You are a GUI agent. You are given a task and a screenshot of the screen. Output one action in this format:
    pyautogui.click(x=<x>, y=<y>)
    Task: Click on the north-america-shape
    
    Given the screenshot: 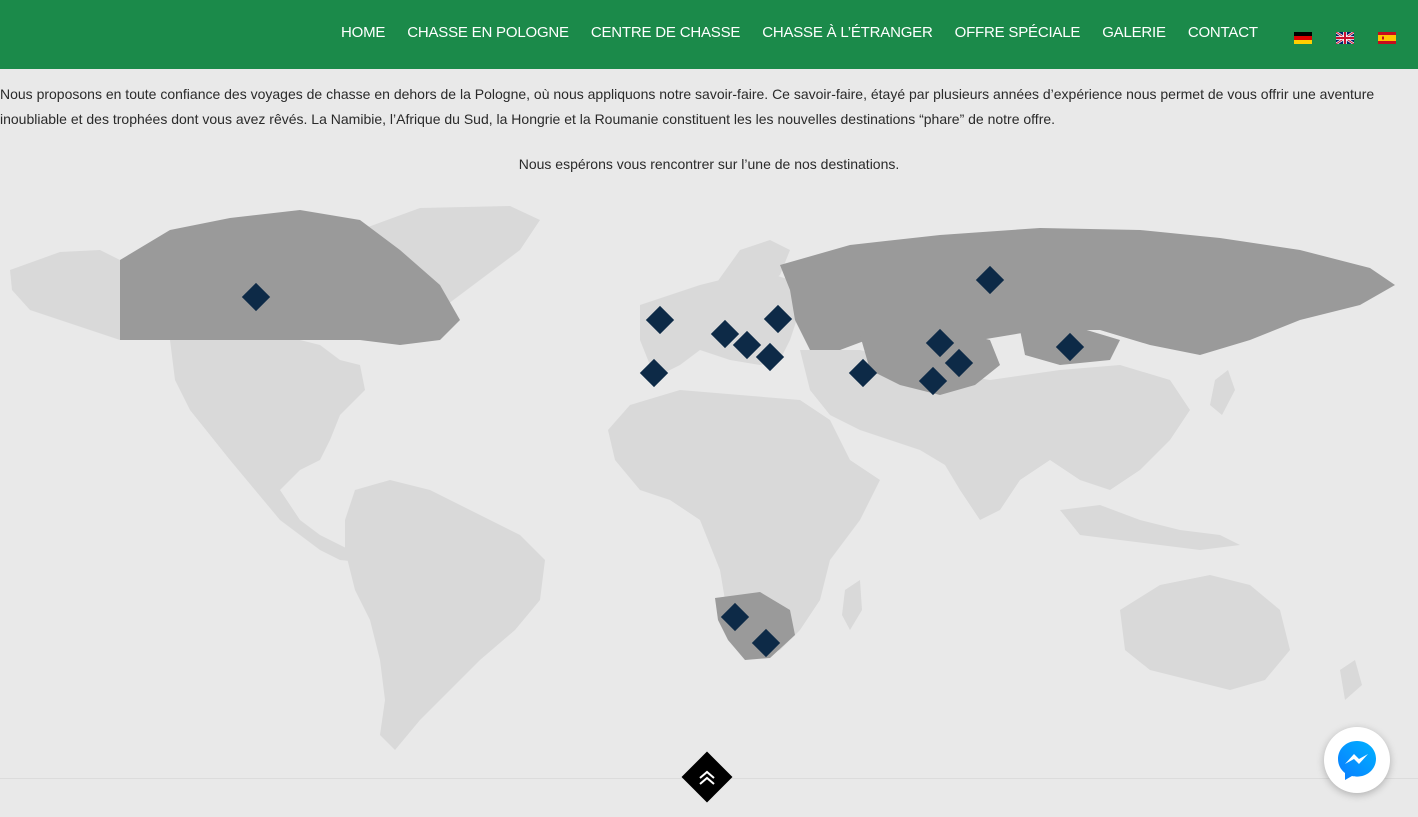 What is the action you would take?
    pyautogui.click(x=267, y=451)
    